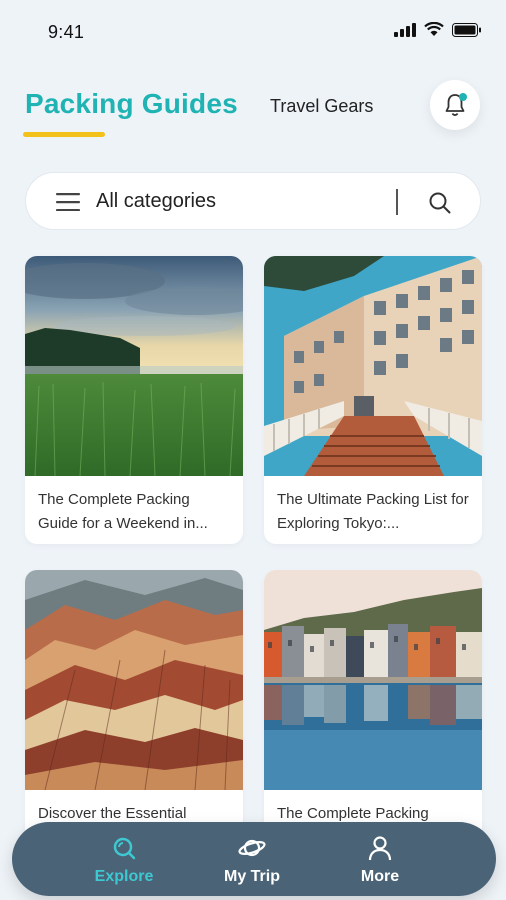  I want to click on bottom-navigation: Explore My Trip More, so click(254, 859).